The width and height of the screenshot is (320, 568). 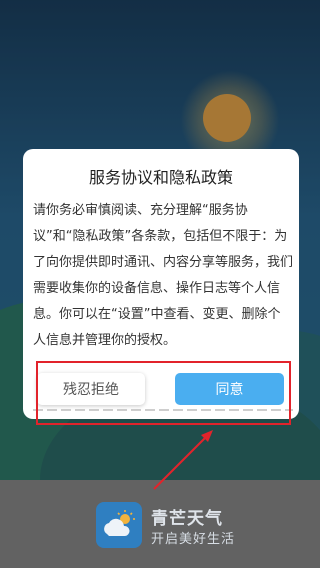 I want to click on app-icon, so click(x=119, y=525).